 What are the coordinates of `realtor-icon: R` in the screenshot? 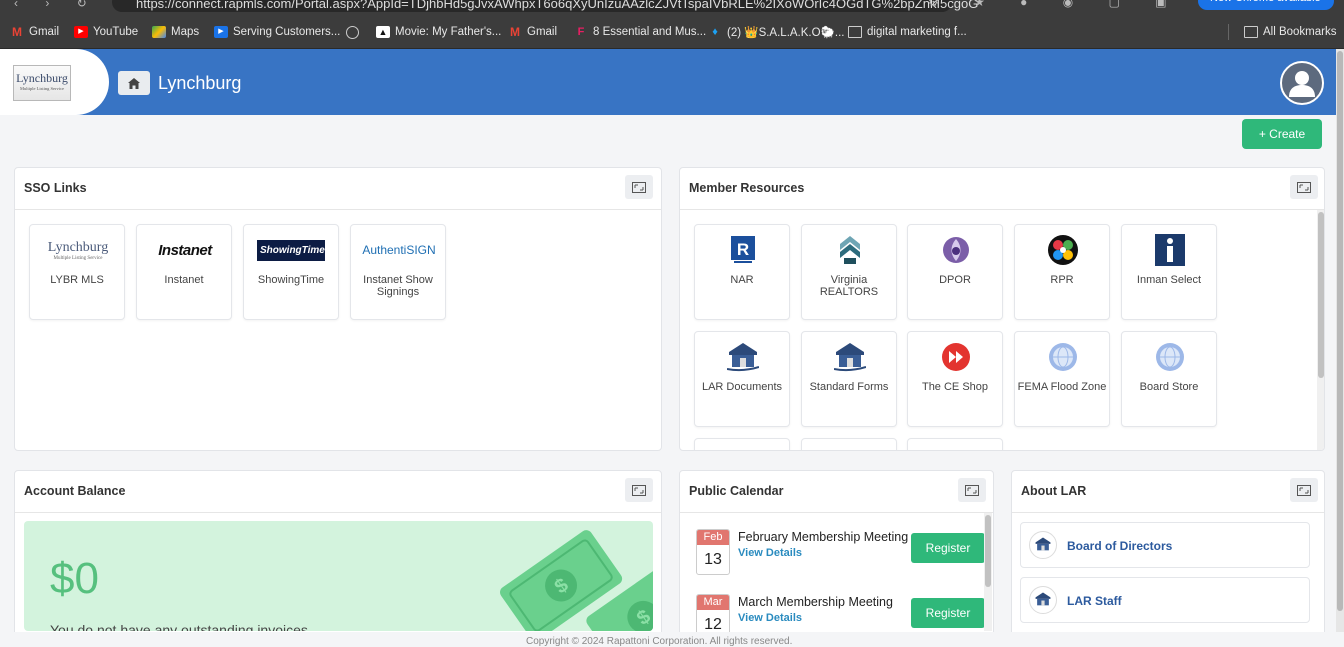 It's located at (743, 250).